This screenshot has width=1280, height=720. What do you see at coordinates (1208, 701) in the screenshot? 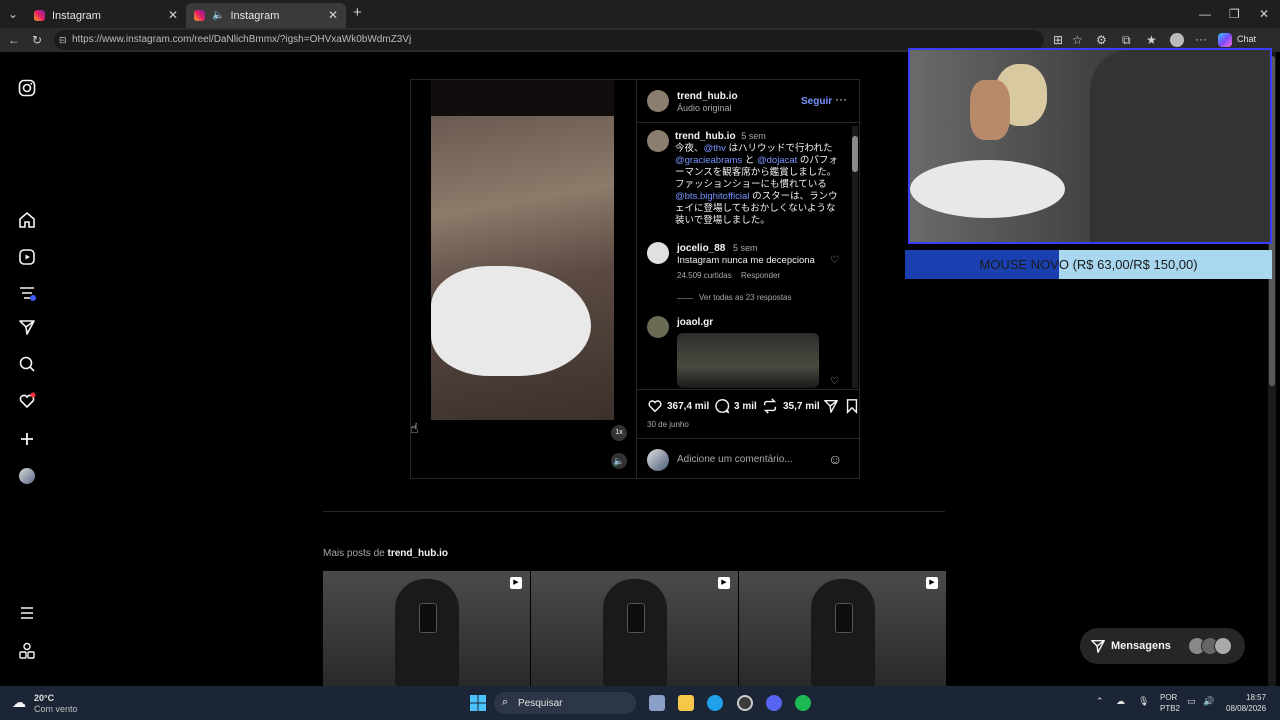
I see `volume-icon: 🔊` at bounding box center [1208, 701].